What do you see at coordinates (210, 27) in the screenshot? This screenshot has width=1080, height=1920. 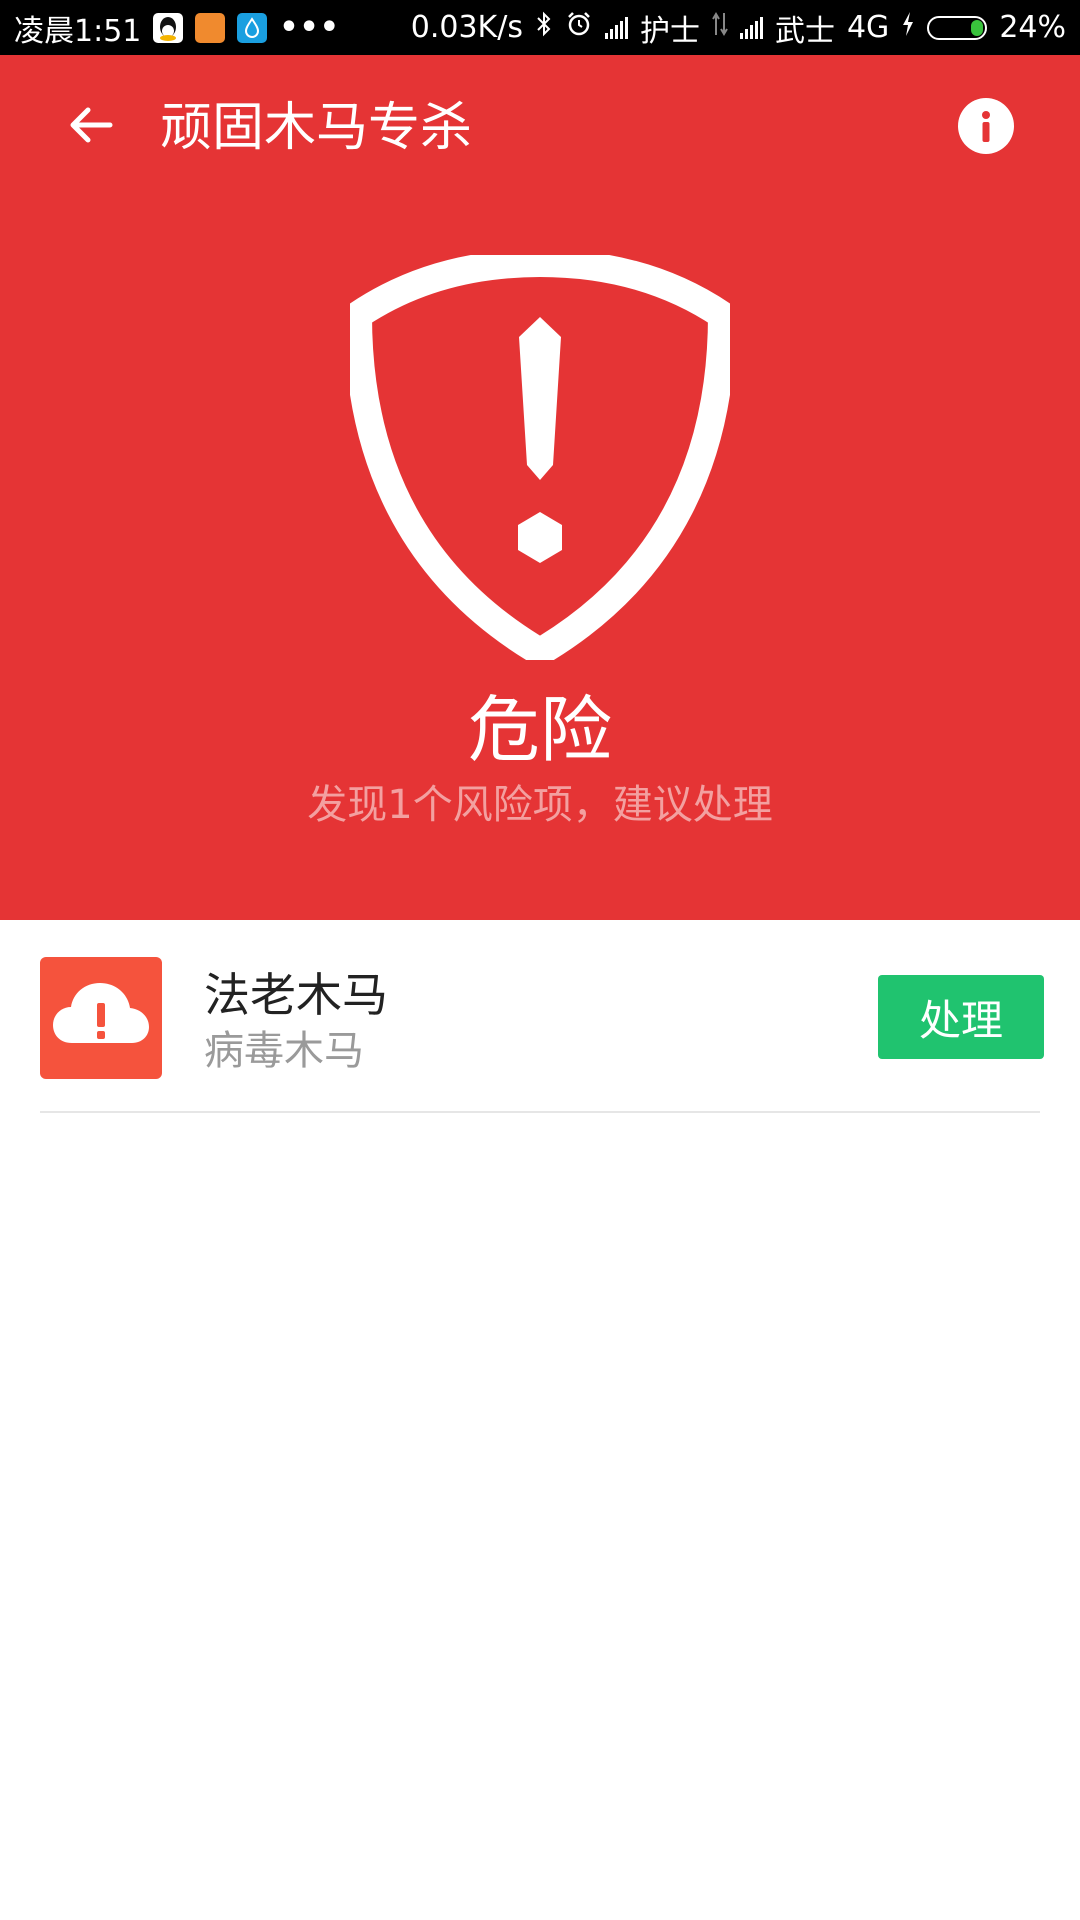 I see `taobao-icon` at bounding box center [210, 27].